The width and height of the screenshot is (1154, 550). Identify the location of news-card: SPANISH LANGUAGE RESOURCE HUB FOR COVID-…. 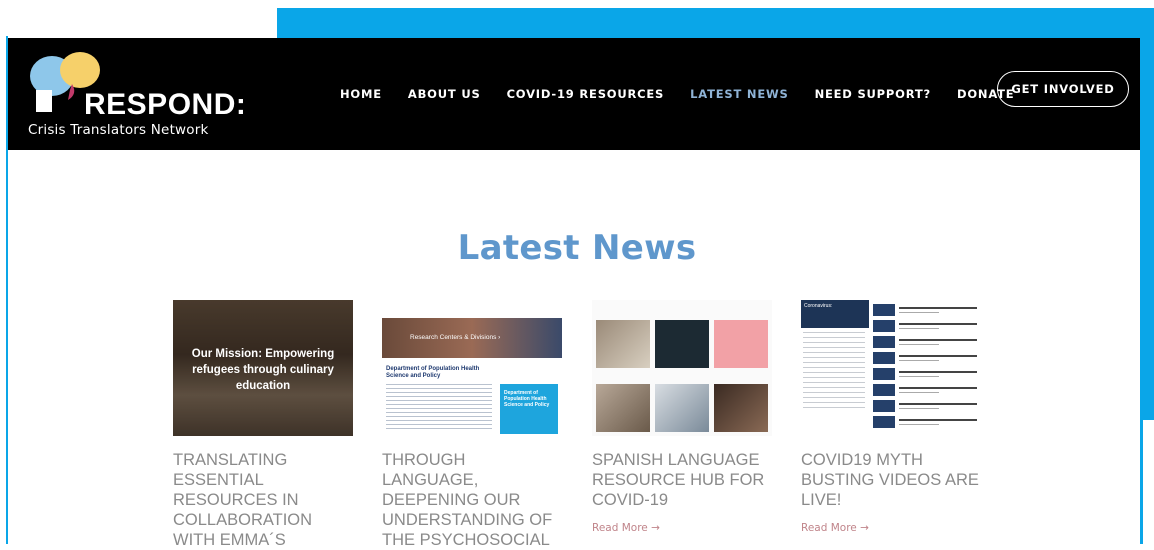
(682, 417).